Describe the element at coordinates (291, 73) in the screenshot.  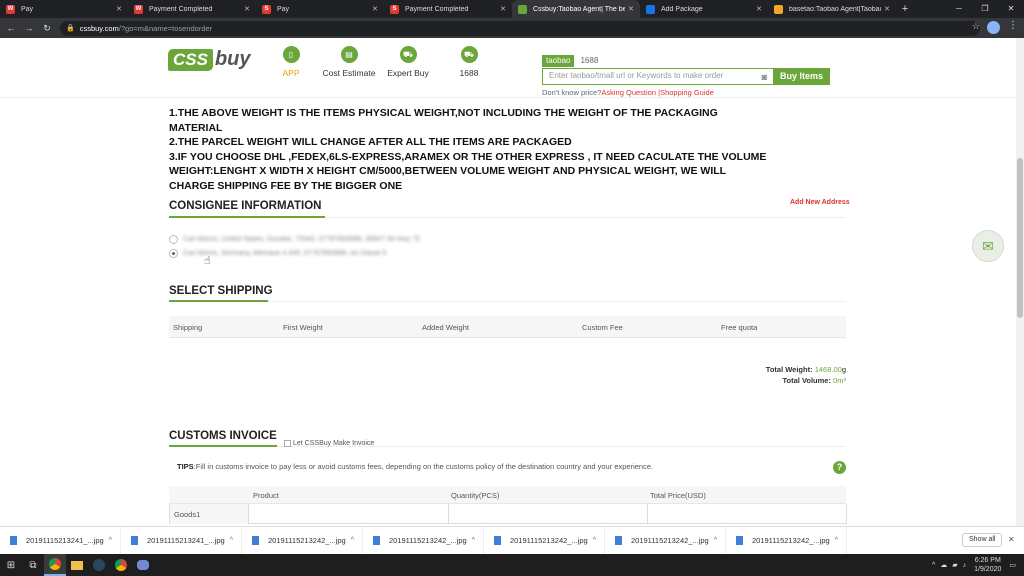
I see `nav-app-label: APP` at that location.